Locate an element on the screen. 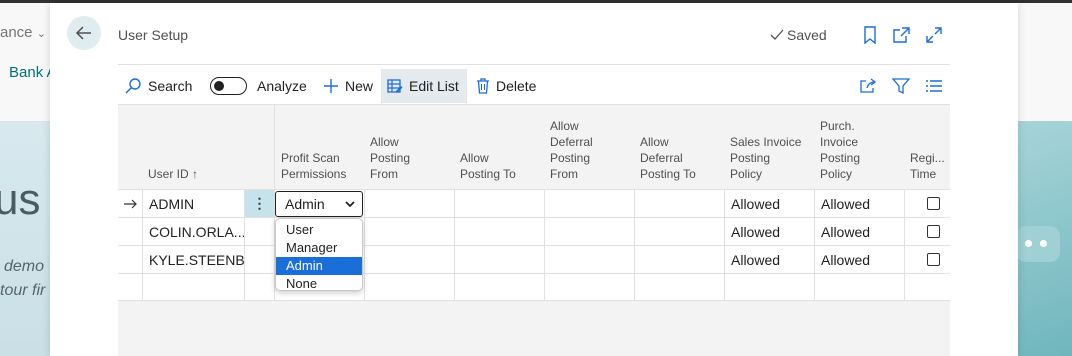 Image resolution: width=1072 pixels, height=356 pixels. table-row: ADMIN ⋮ Allowed Allowed is located at coordinates (534, 203).